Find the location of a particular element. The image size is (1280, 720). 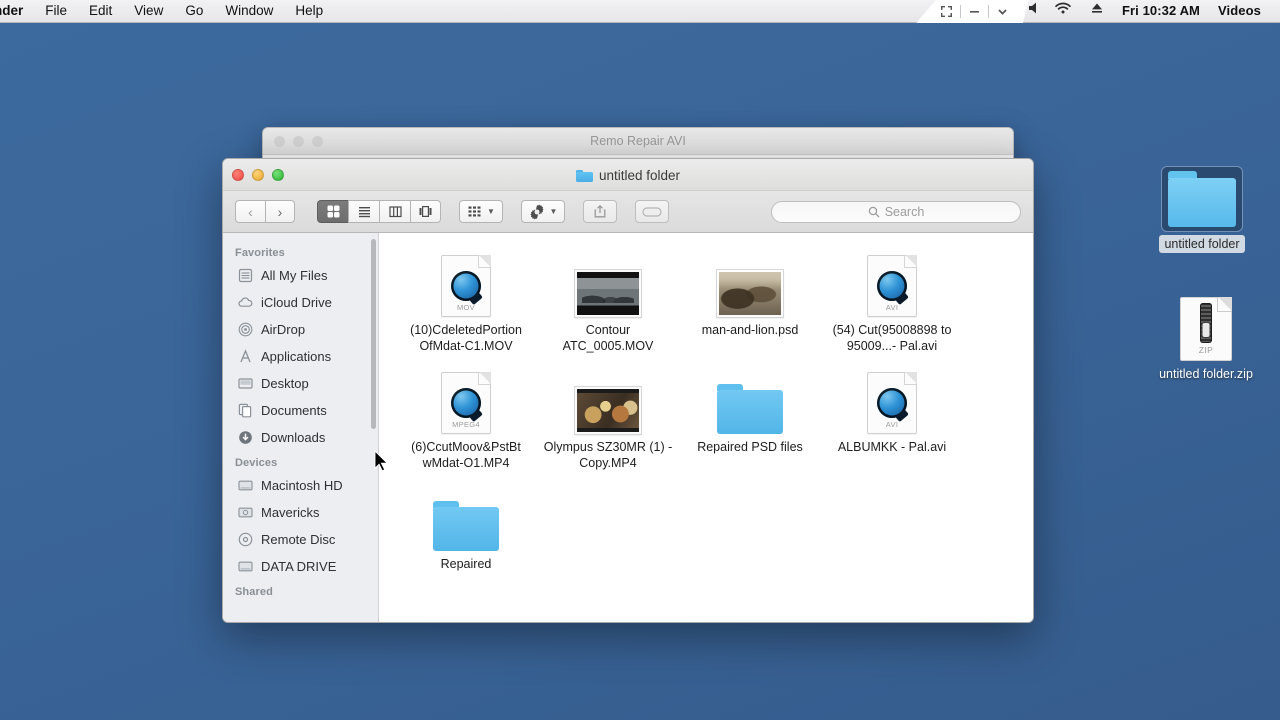

sidebar-item-downloads: Downloads is located at coordinates (300, 437).